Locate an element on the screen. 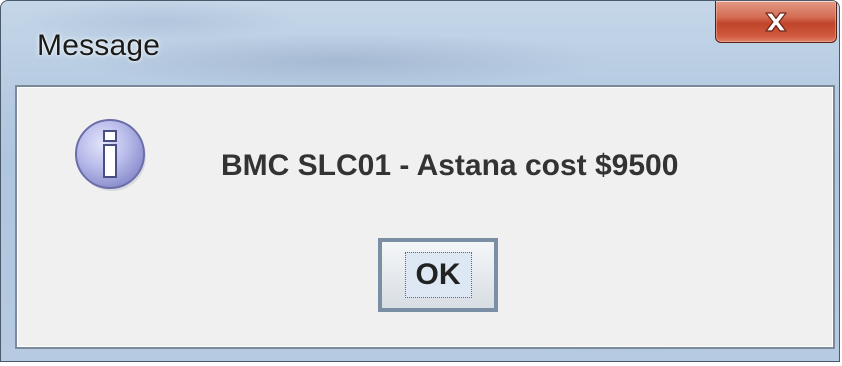 This screenshot has width=842, height=366. close-x-icon is located at coordinates (776, 21).